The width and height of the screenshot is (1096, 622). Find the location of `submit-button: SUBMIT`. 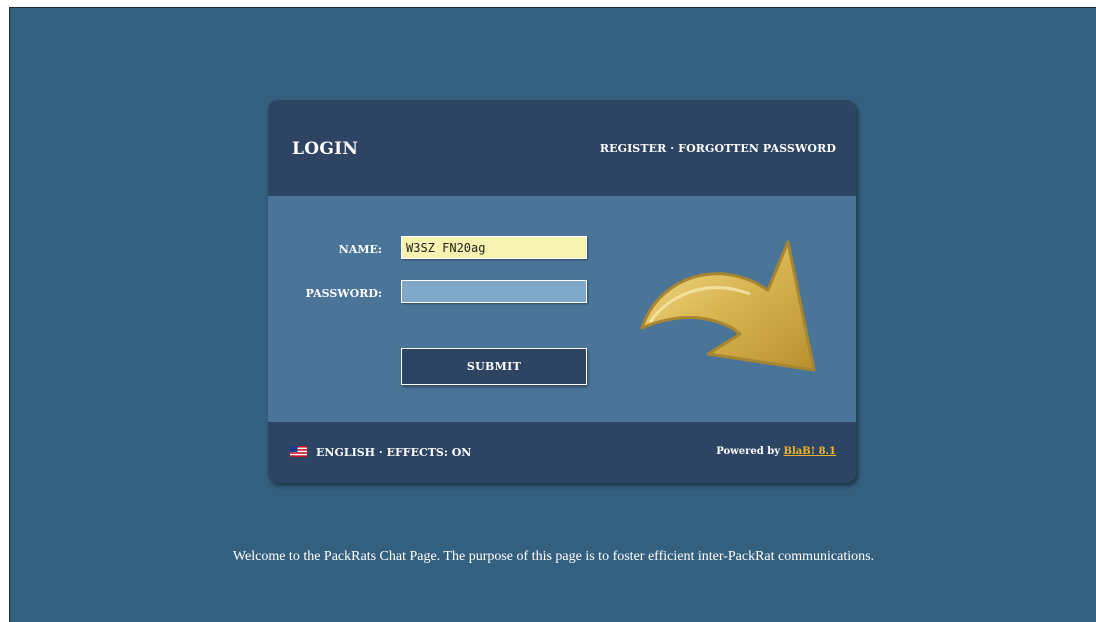

submit-button: SUBMIT is located at coordinates (494, 366).